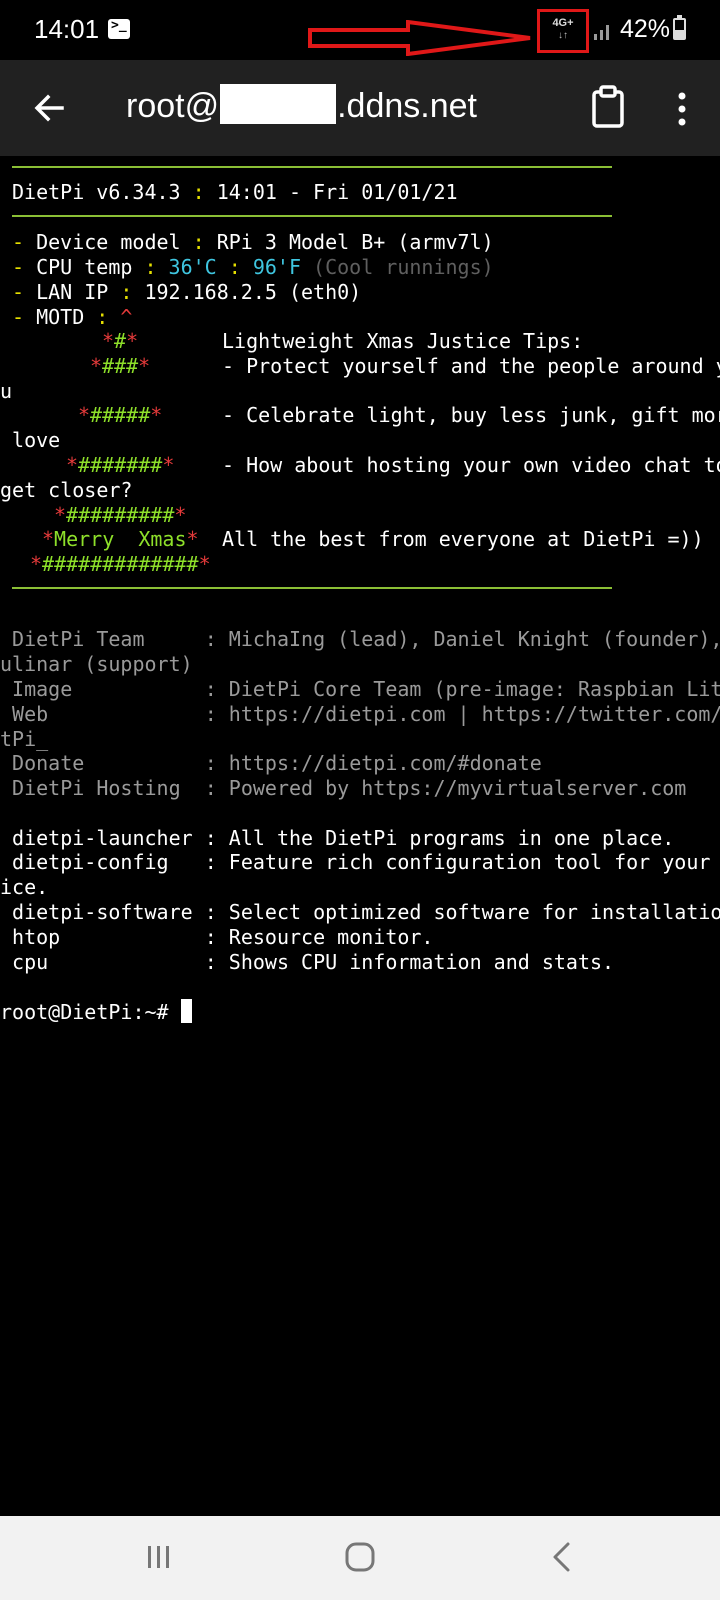  What do you see at coordinates (120, 366) in the screenshot?
I see `tree-row: *###*` at bounding box center [120, 366].